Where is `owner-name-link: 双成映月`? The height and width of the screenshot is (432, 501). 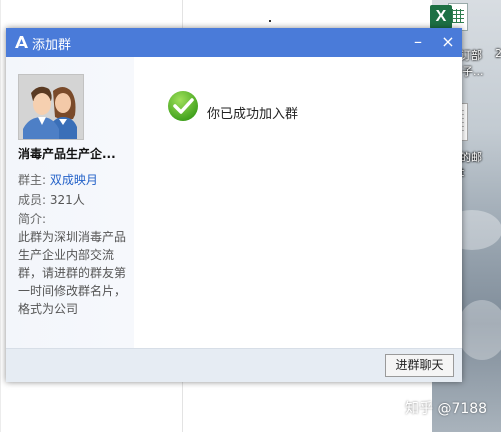 owner-name-link: 双成映月 is located at coordinates (74, 180).